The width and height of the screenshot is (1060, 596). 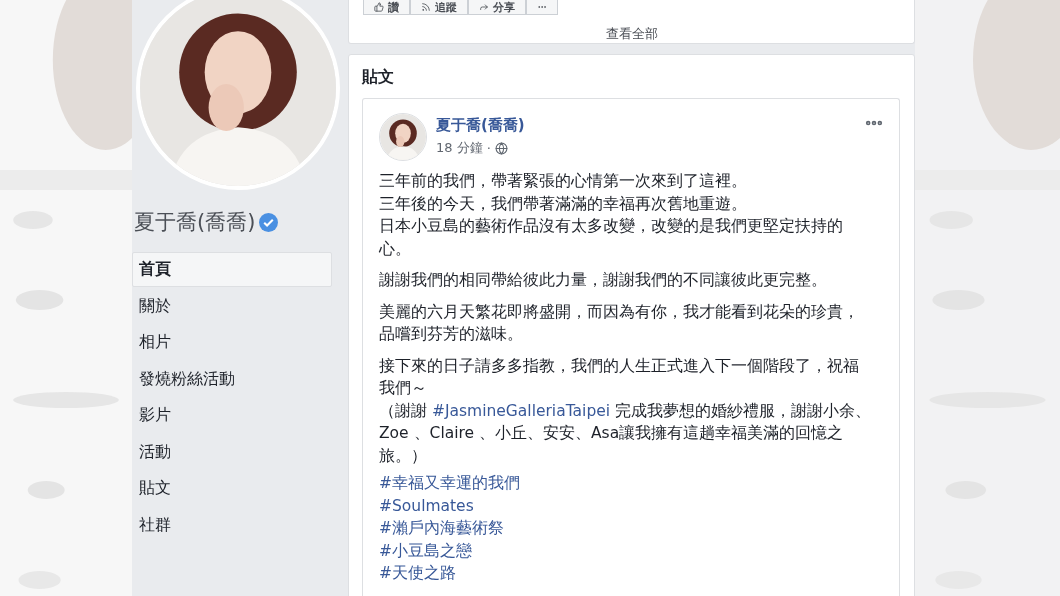 I want to click on post-paragraph: 三年前的我們，帶著緊張的心情第一次來到了這裡。 三年後的今天，我們帶著滿滿的幸福再次舊地重遊。 日本小豆島的藝術作品沒有太多改變，改變的是我們更堅定扶持的心。, so click(x=611, y=215).